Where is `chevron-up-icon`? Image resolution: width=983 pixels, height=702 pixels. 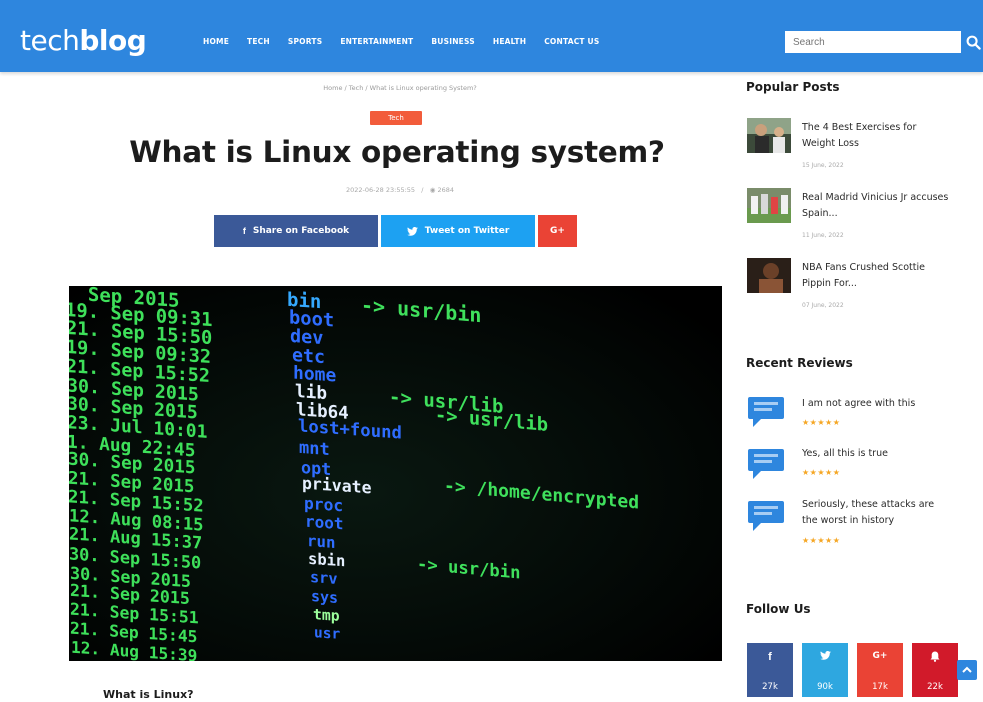 chevron-up-icon is located at coordinates (967, 669).